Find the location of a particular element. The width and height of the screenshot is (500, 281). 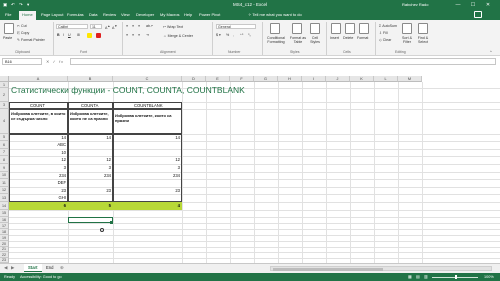

result-countblank: 4 is located at coordinates (146, 205).